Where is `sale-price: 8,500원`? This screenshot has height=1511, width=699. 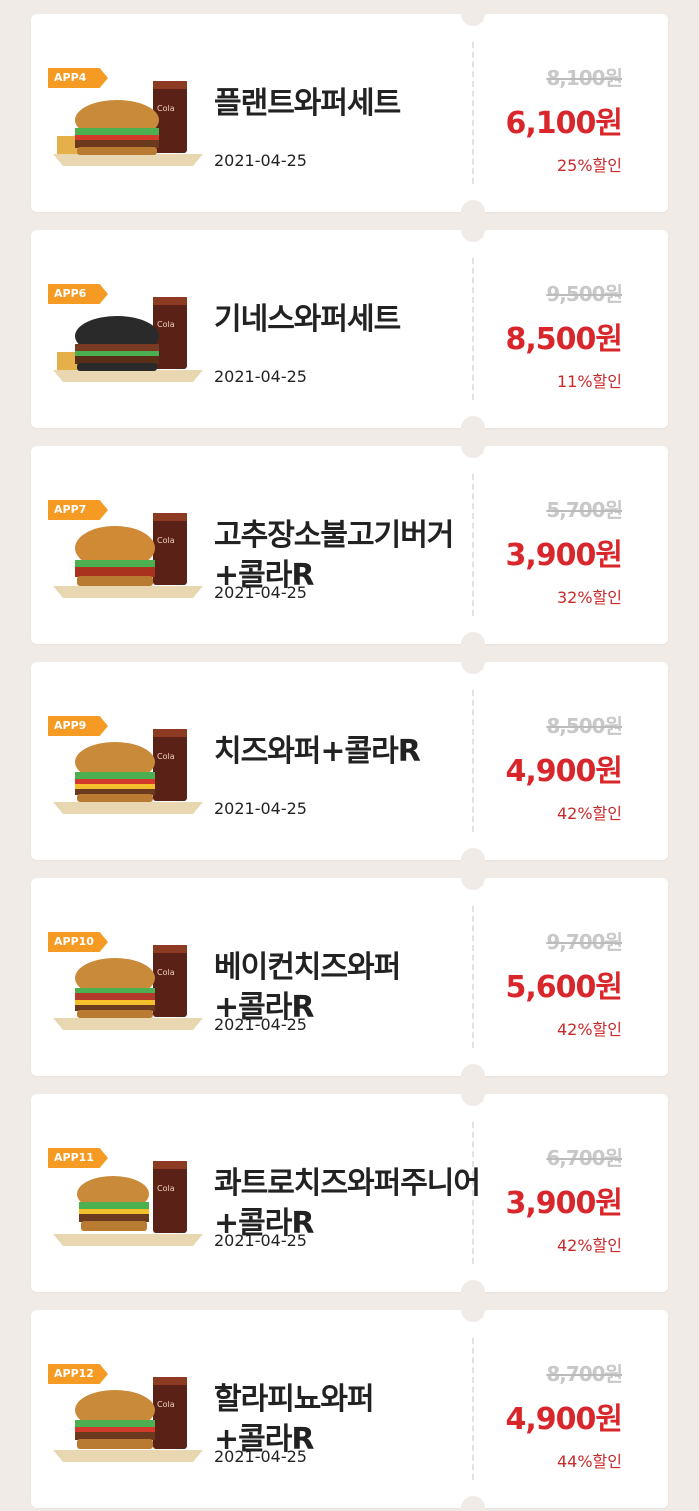
sale-price: 8,500원 is located at coordinates (564, 339).